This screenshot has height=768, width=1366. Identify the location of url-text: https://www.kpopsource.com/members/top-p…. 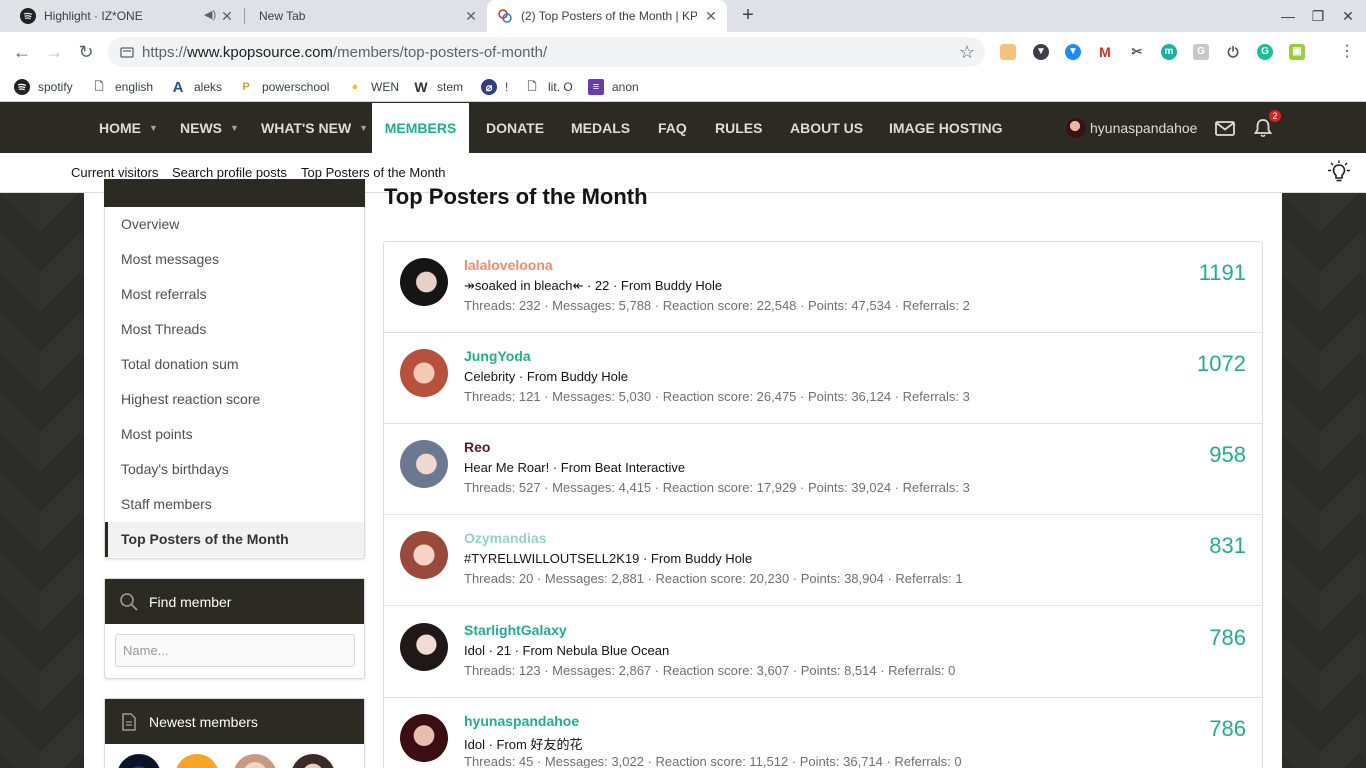
(344, 52).